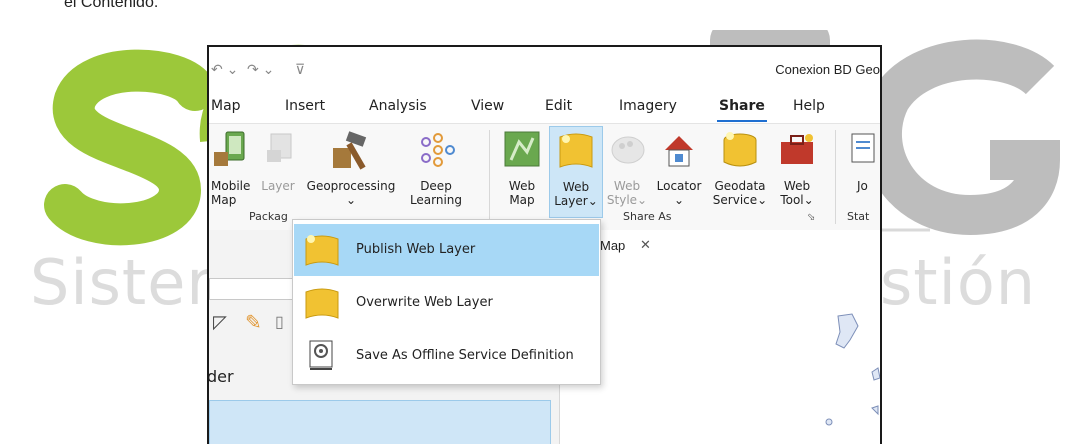 The height and width of the screenshot is (444, 1068). What do you see at coordinates (797, 149) in the screenshot?
I see `toolbox-icon` at bounding box center [797, 149].